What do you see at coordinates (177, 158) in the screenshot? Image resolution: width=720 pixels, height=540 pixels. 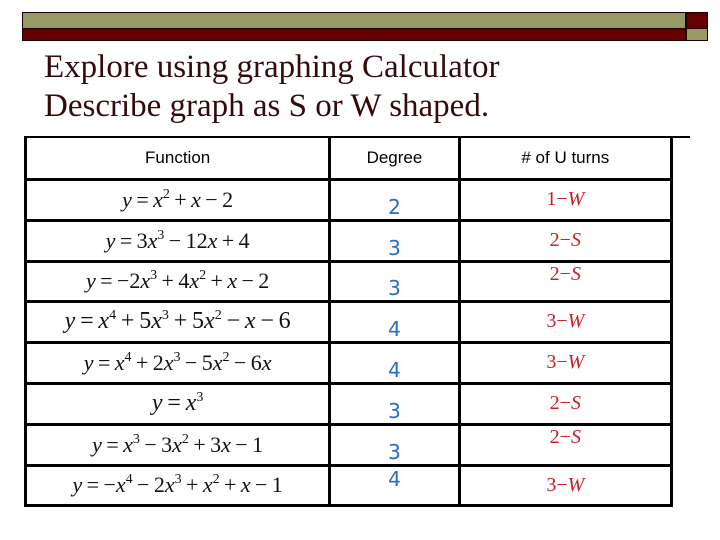 I see `header-function: Function` at bounding box center [177, 158].